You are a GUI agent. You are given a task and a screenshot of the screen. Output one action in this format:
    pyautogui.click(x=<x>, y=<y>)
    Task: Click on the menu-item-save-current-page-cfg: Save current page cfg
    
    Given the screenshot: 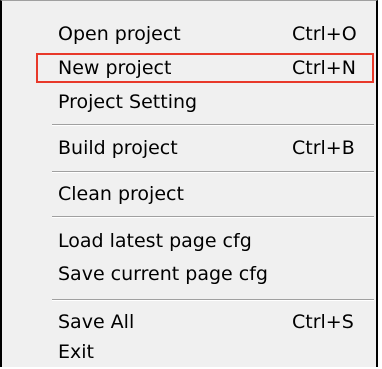 What is the action you would take?
    pyautogui.click(x=189, y=274)
    